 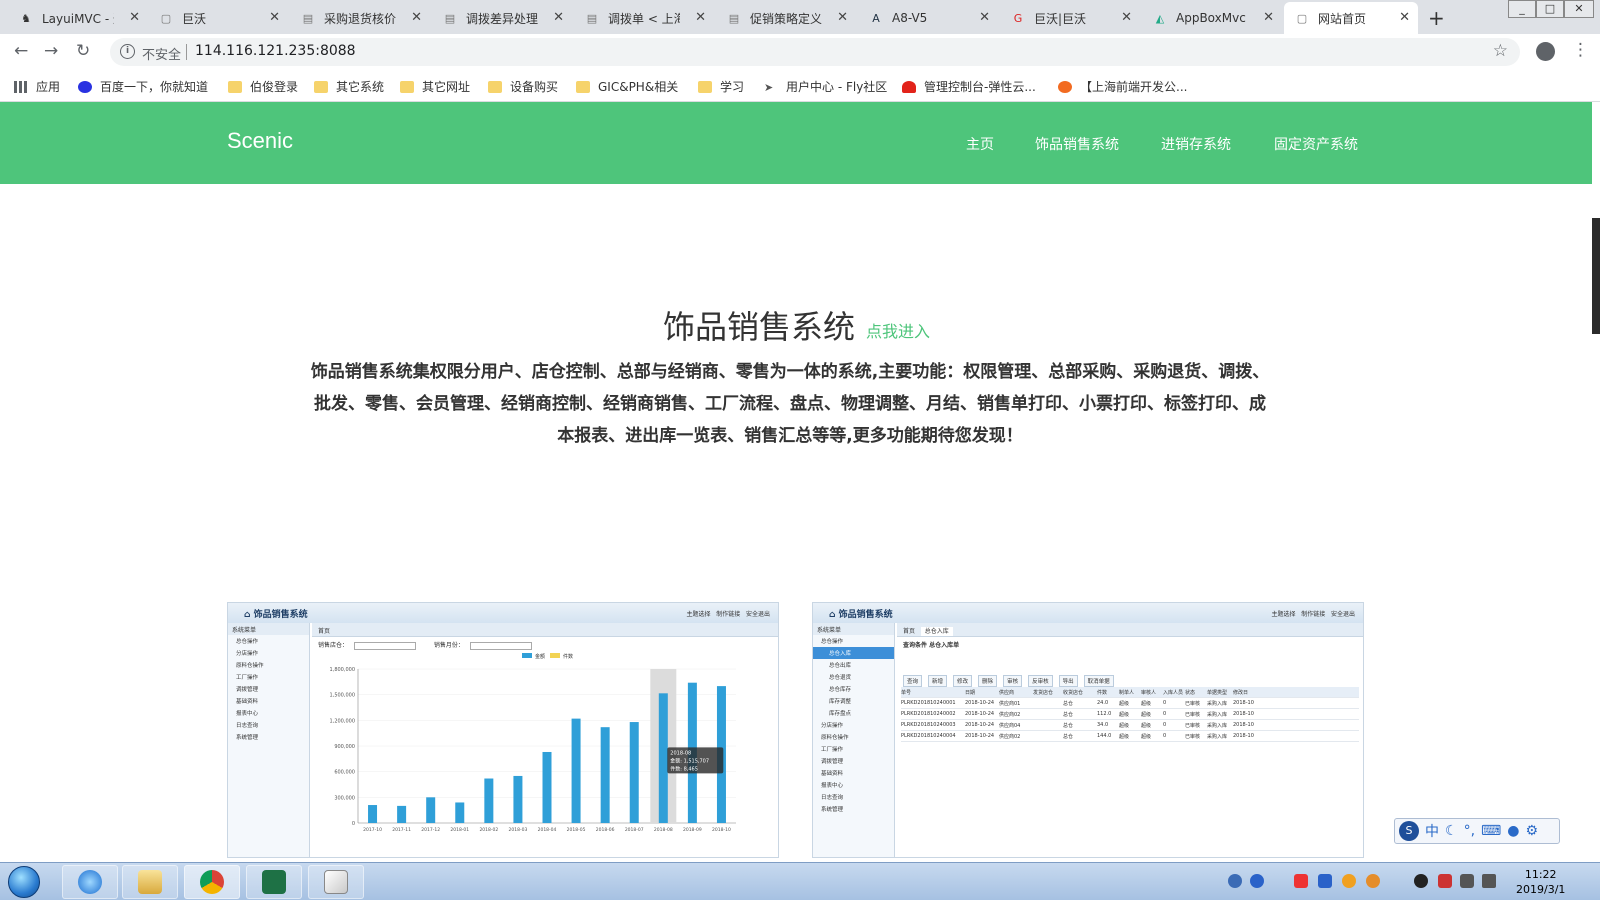 I want to click on browser-tab: ▤ 促销策略定义 ✕, so click(x=786, y=18).